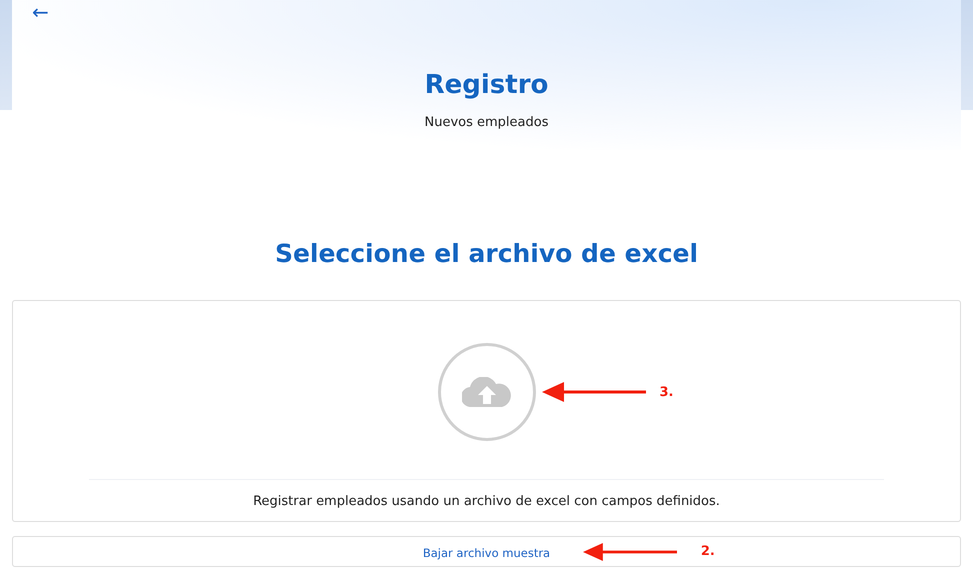 The width and height of the screenshot is (973, 577). What do you see at coordinates (486, 553) in the screenshot?
I see `download-sample-link: Bajar archivo muestra` at bounding box center [486, 553].